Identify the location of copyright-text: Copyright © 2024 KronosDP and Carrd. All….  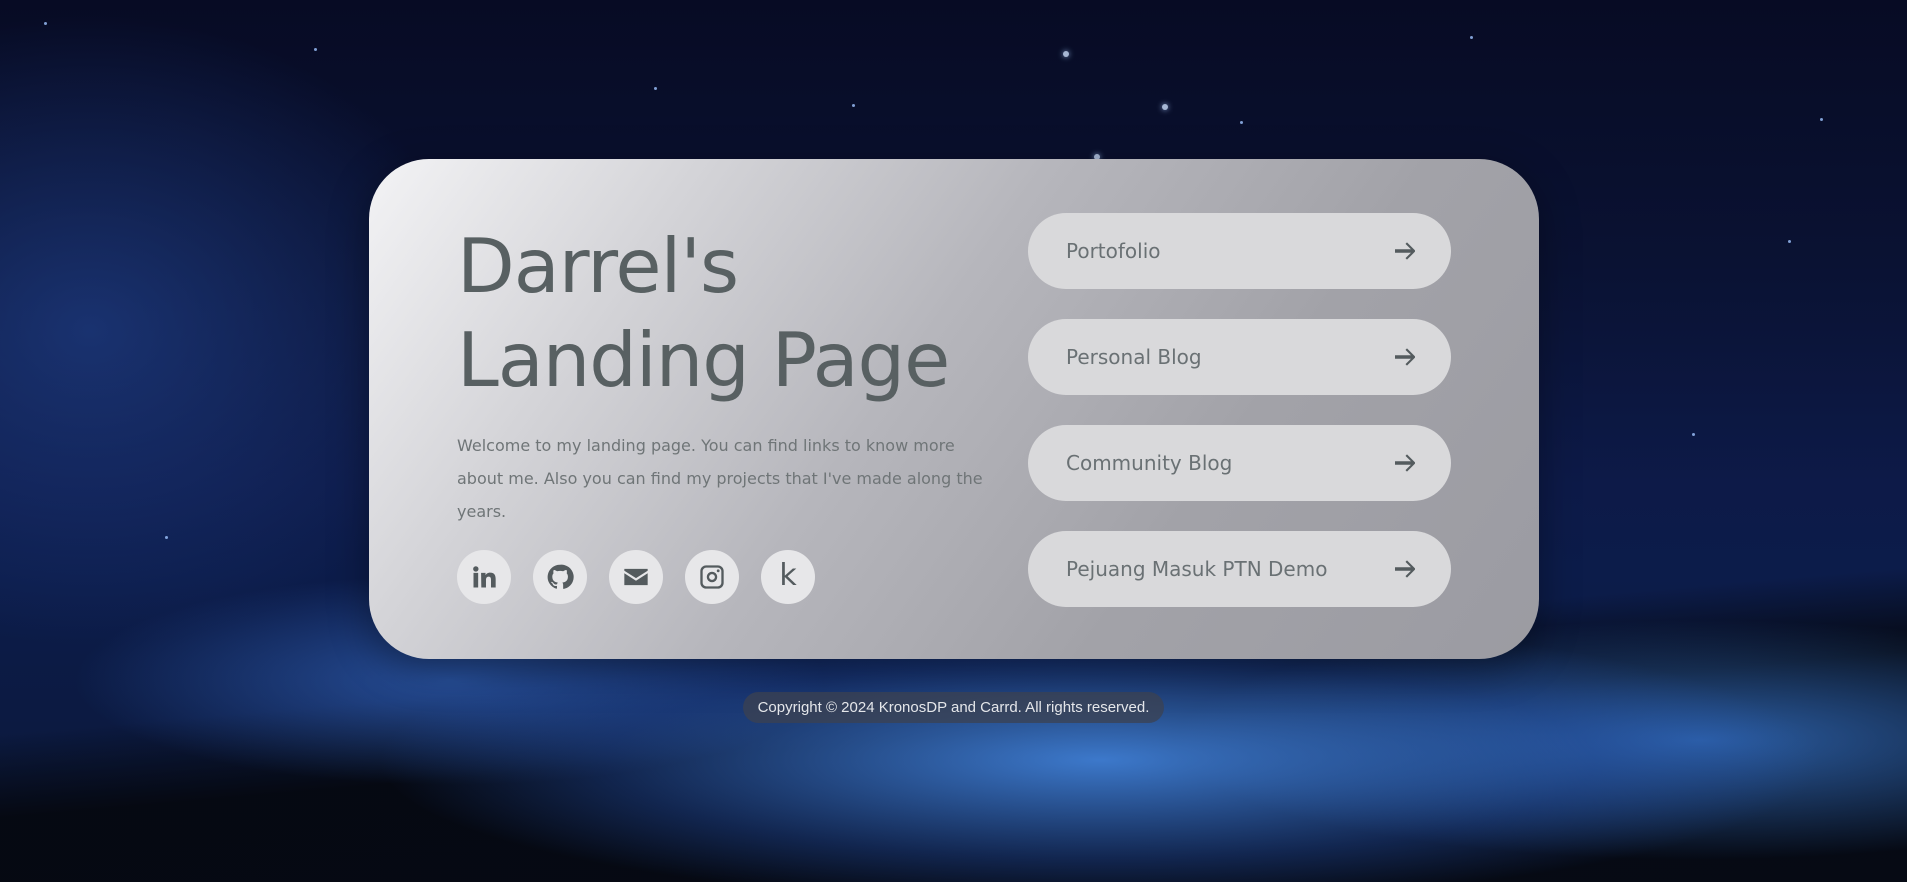
(953, 707).